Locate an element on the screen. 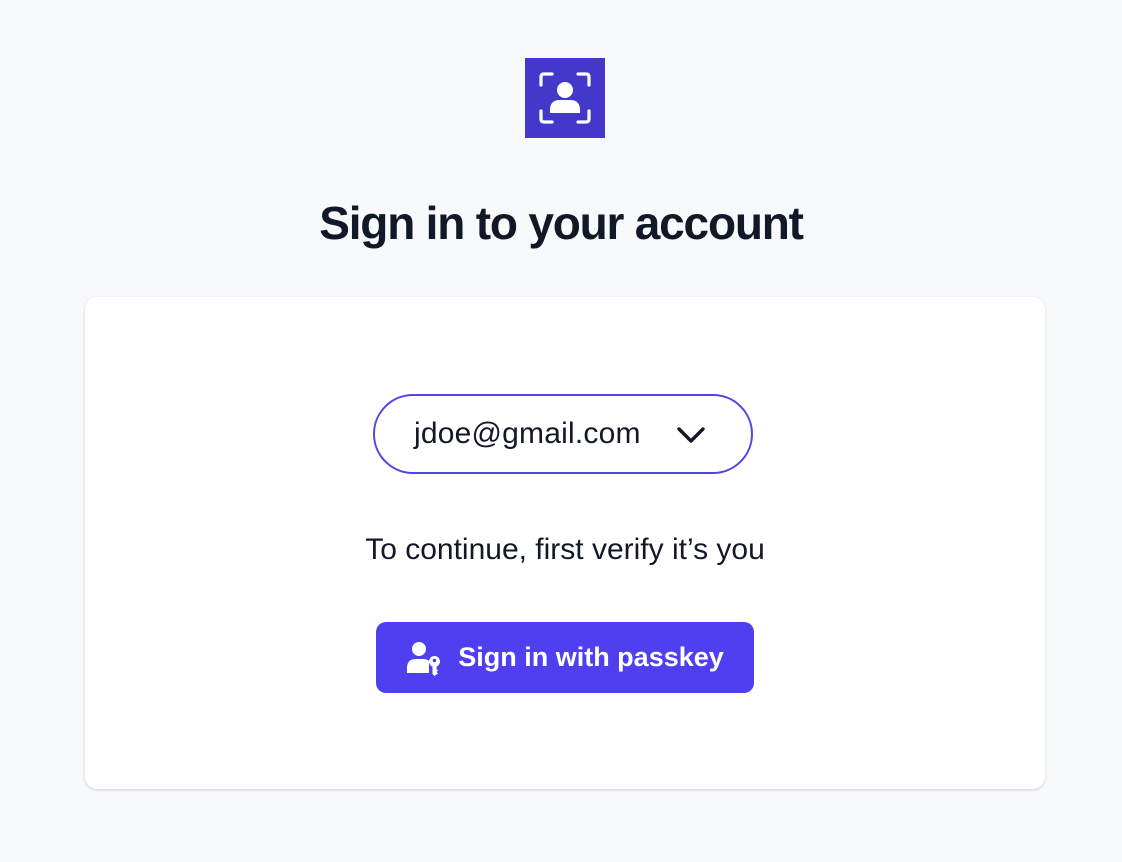 The width and height of the screenshot is (1122, 862). user-scan-icon is located at coordinates (565, 98).